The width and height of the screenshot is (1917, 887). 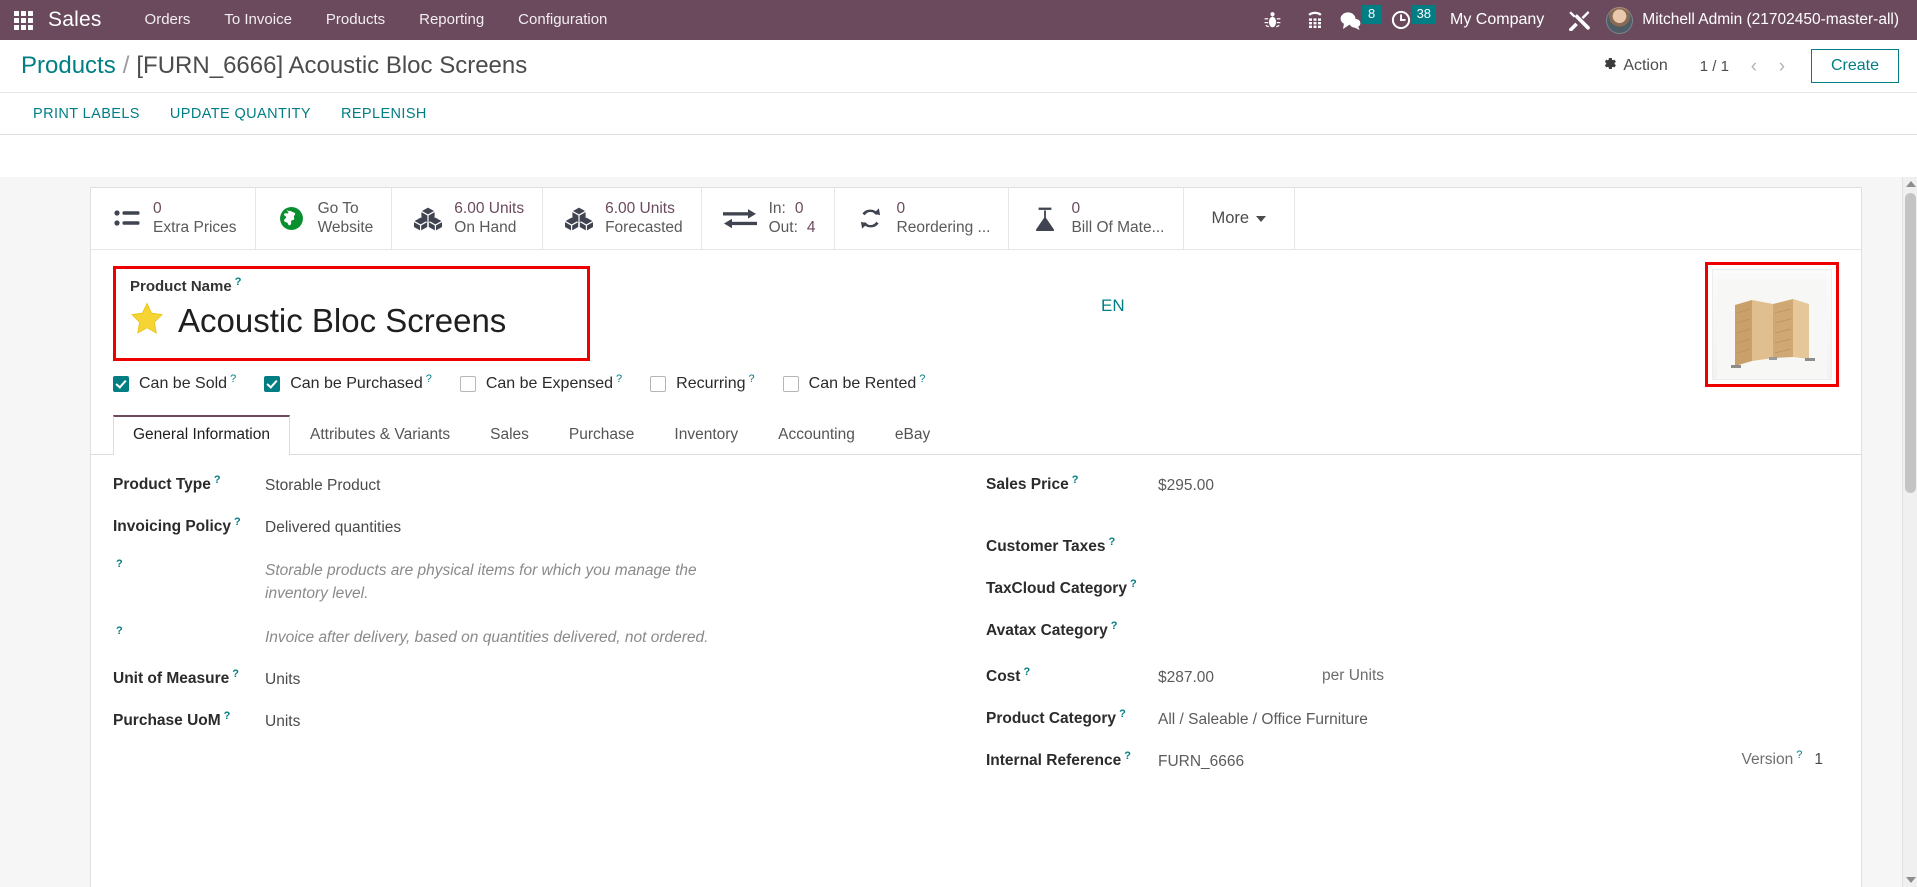 I want to click on stat-button-on-hand: 6.00 Units On Hand, so click(x=468, y=218).